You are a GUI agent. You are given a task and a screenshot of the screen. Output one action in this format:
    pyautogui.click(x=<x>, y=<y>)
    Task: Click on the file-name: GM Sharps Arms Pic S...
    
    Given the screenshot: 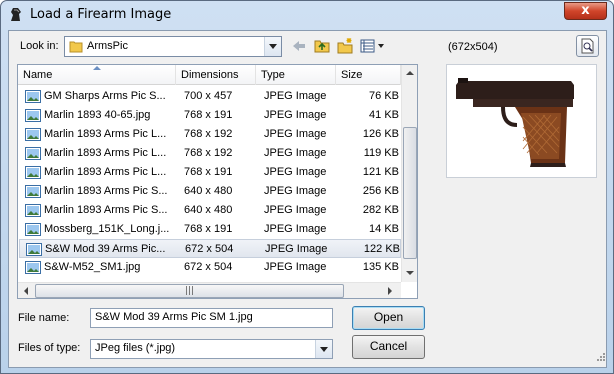 What is the action you would take?
    pyautogui.click(x=105, y=96)
    